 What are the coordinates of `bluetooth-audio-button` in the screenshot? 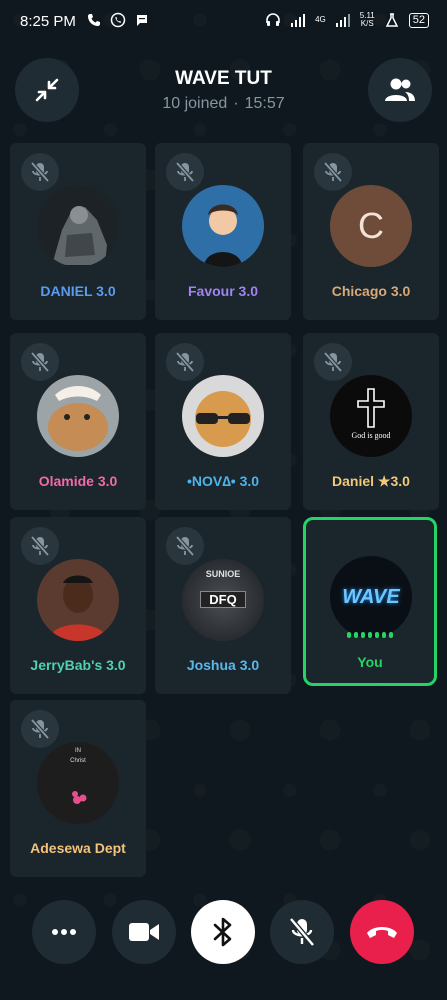 It's located at (223, 932).